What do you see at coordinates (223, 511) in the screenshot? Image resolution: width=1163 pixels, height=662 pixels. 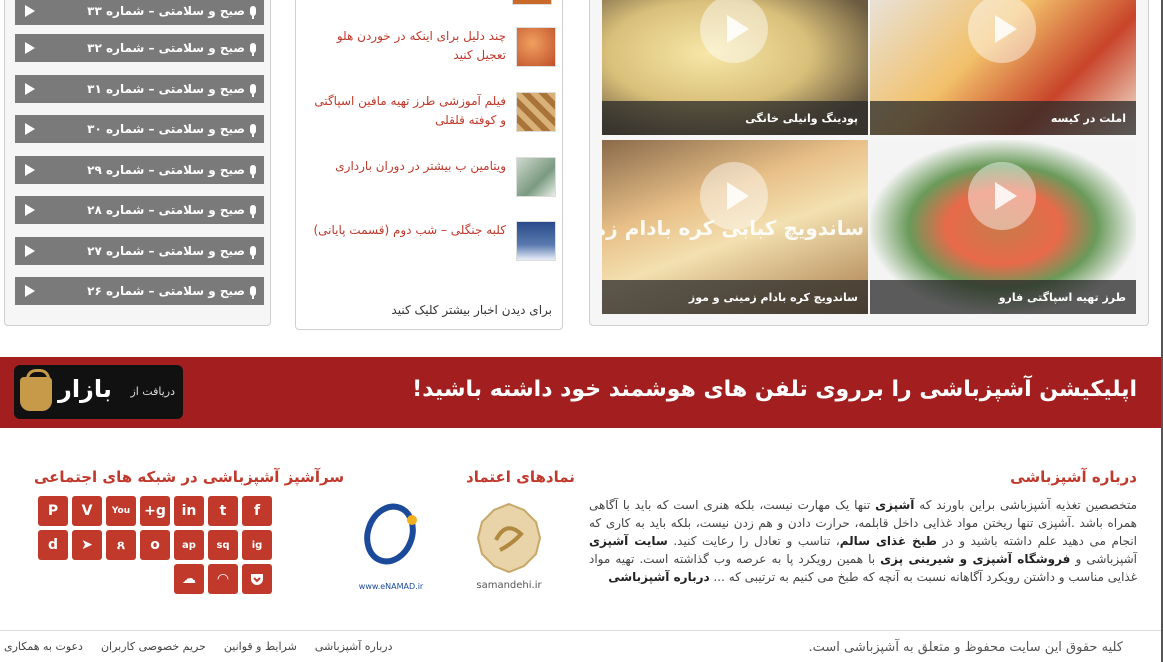 I see `twitter-icon: t` at bounding box center [223, 511].